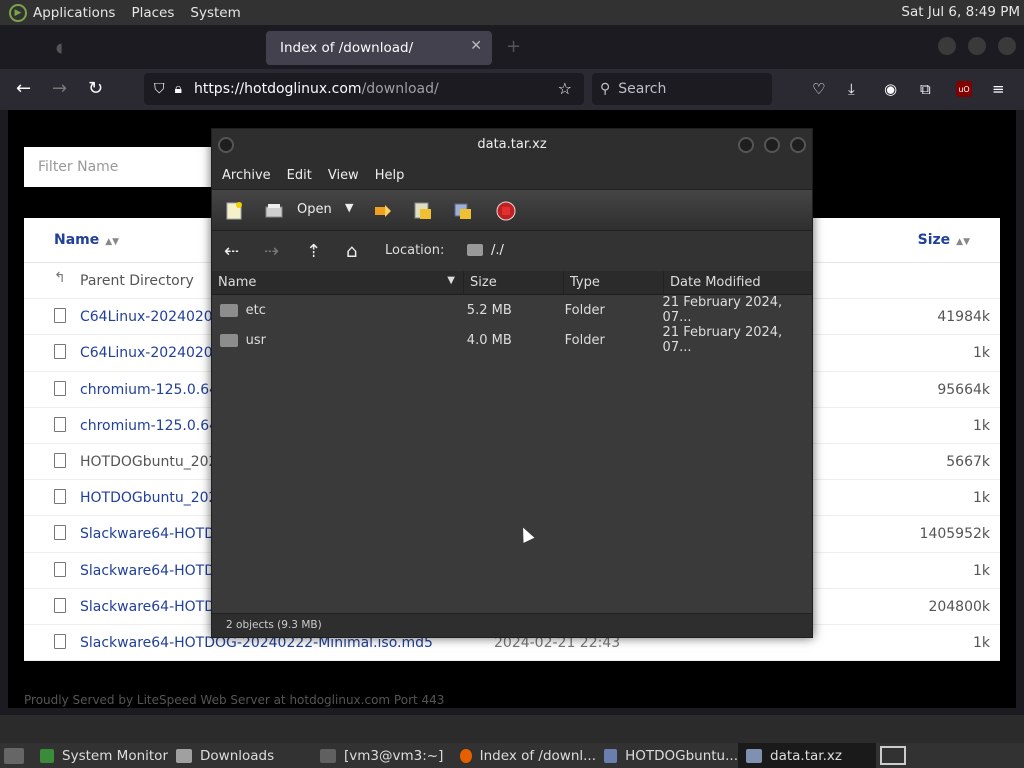 This screenshot has height=768, width=1024. What do you see at coordinates (351, 251) in the screenshot?
I see `home-icon: ⌂` at bounding box center [351, 251].